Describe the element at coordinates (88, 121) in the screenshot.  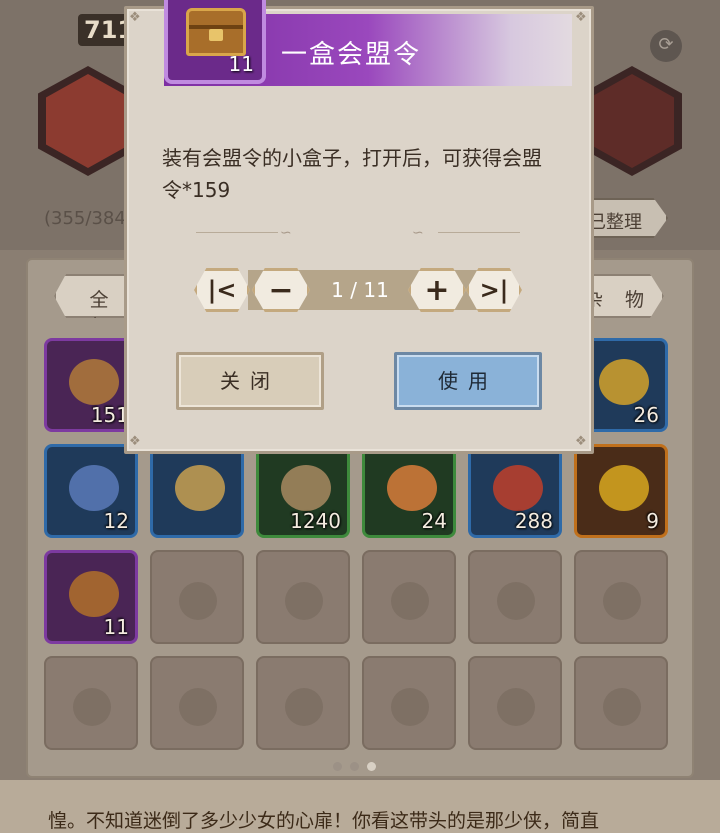
I see `dragon-icon` at that location.